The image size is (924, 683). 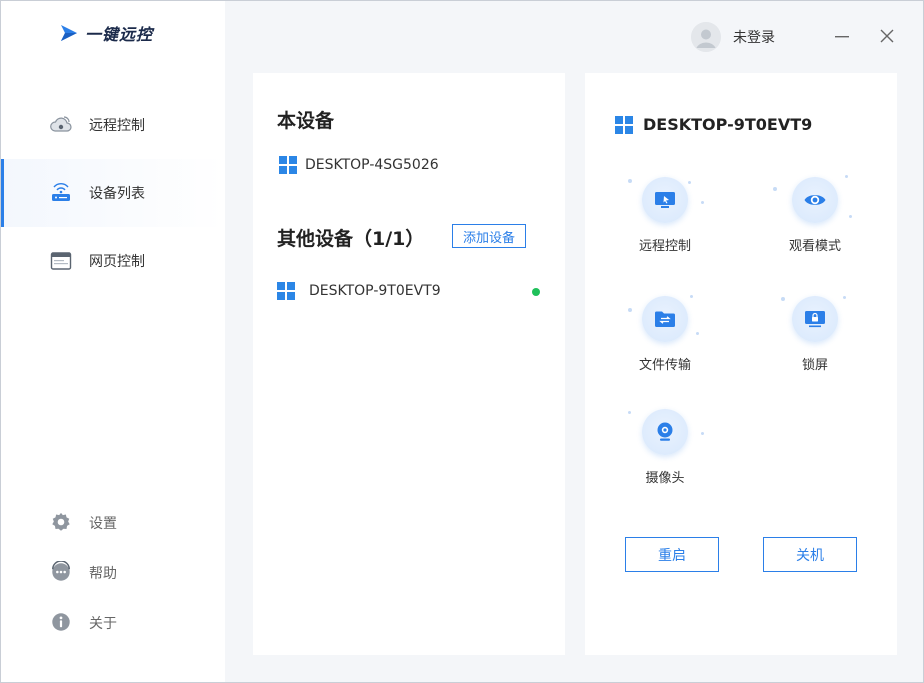 What do you see at coordinates (61, 572) in the screenshot?
I see `chat-help-icon` at bounding box center [61, 572].